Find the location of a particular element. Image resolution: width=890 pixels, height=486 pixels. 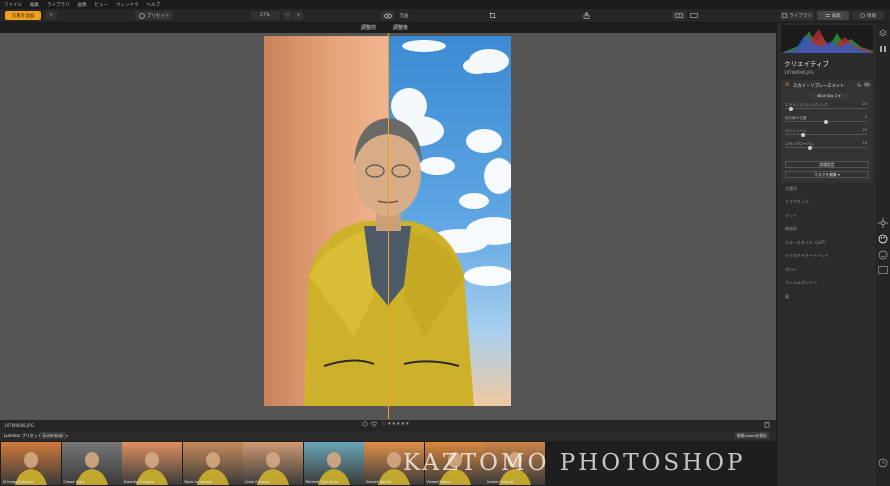

edit-label: 編集 is located at coordinates (836, 16).